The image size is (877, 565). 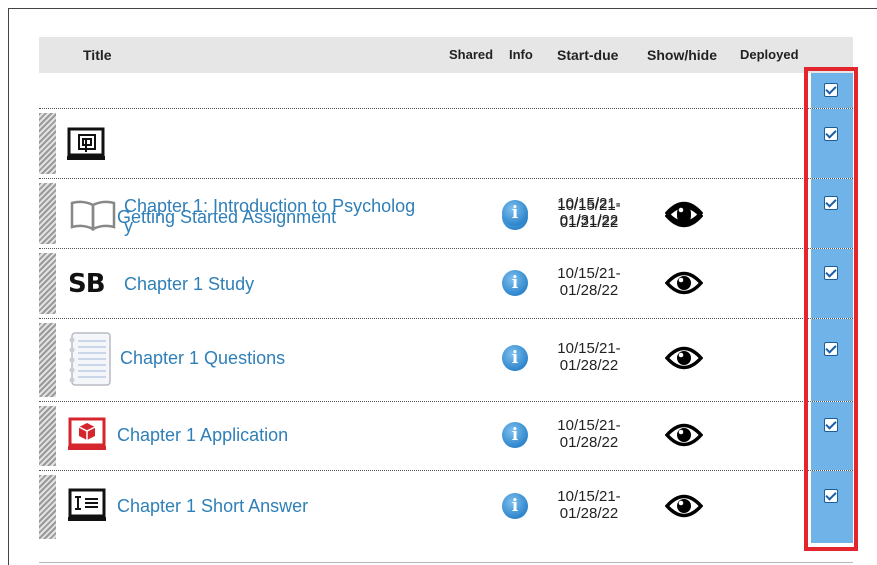 What do you see at coordinates (86, 143) in the screenshot?
I see `computer-assignment-icon` at bounding box center [86, 143].